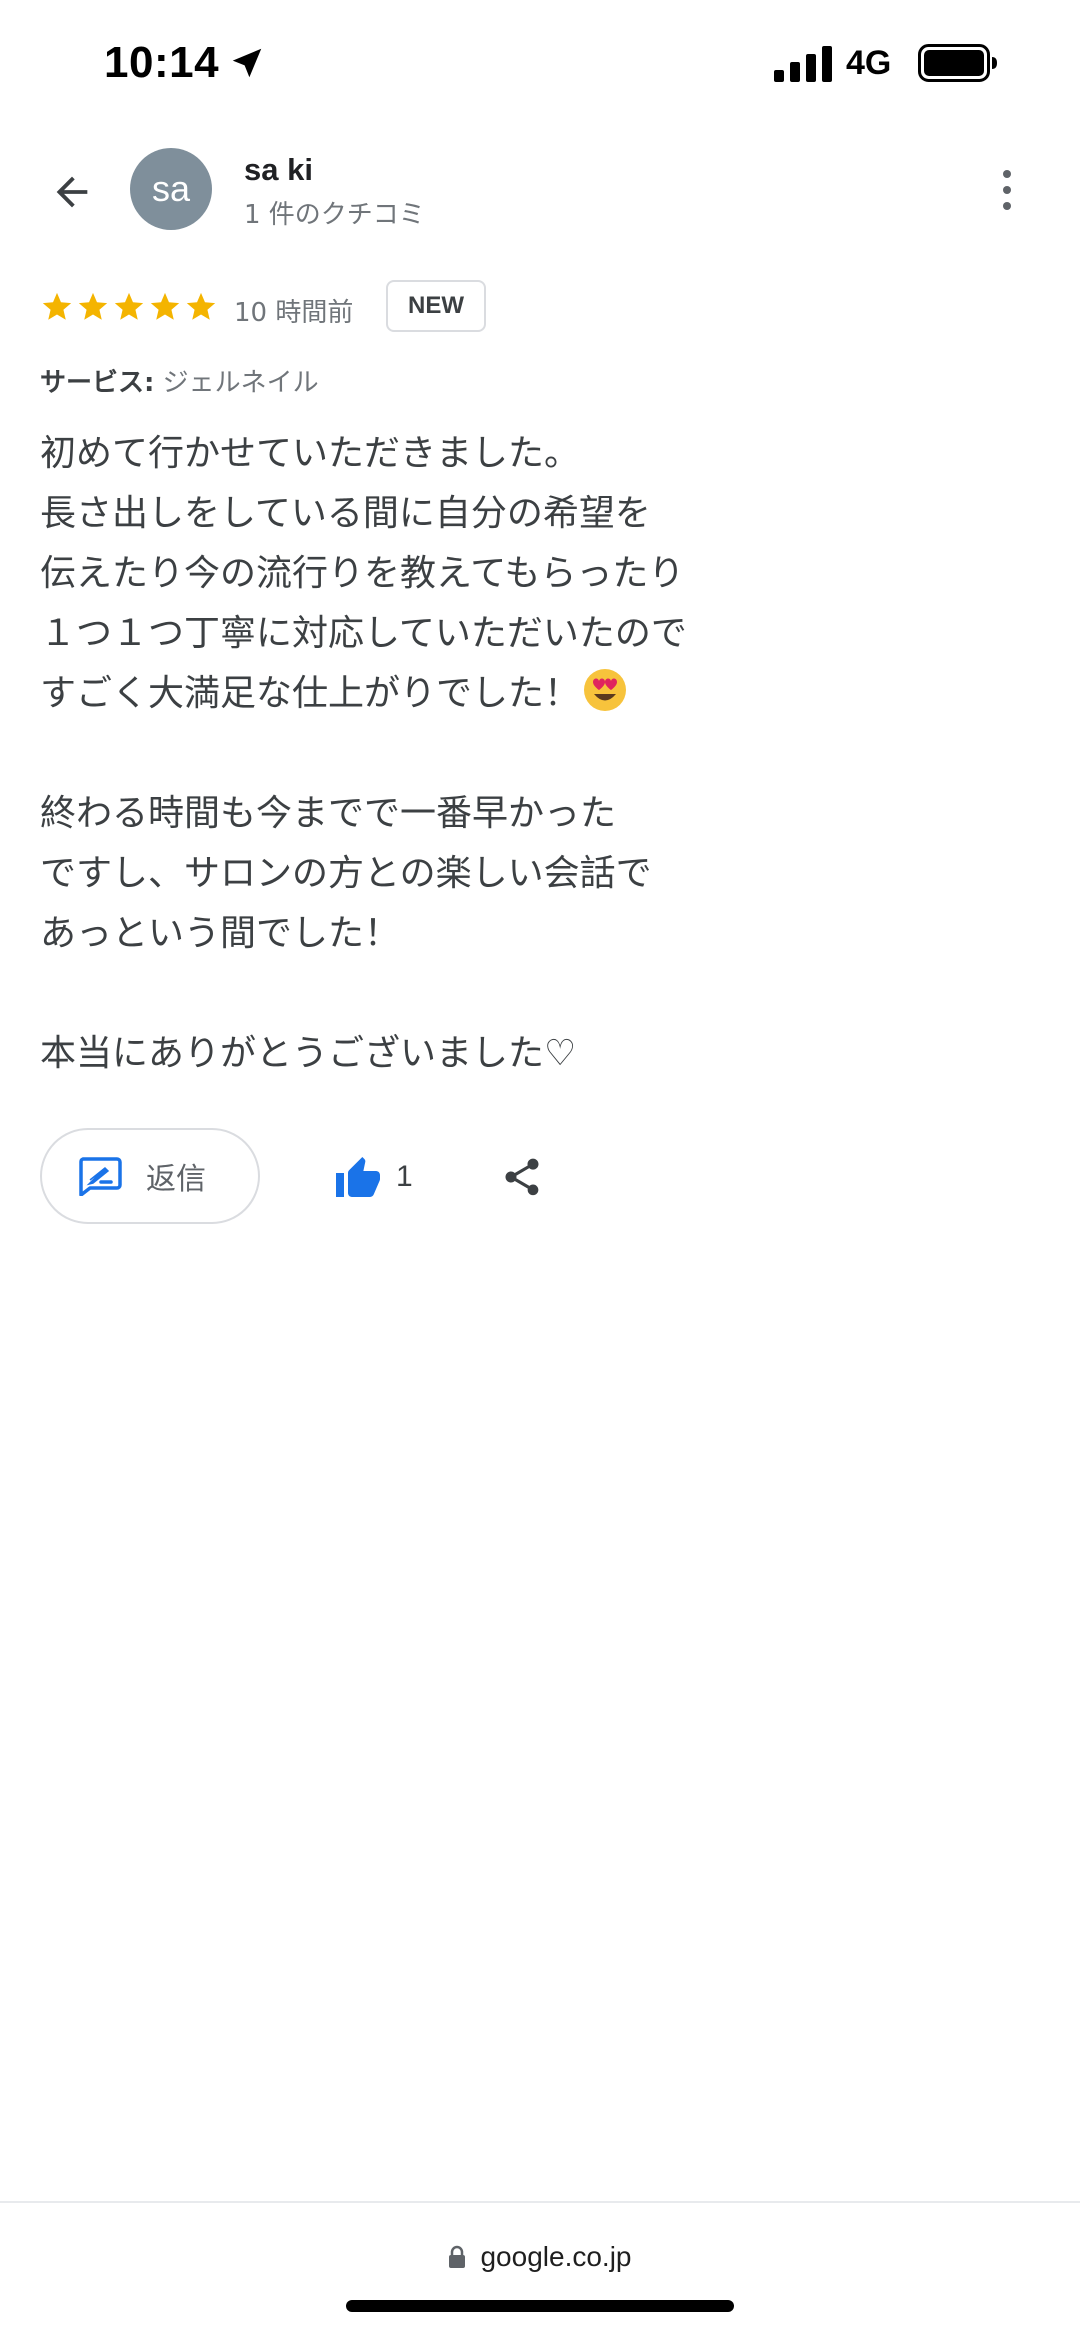 This screenshot has height=2332, width=1080. I want to click on review-line: １つ１つ丁寧に対応していただいたので, so click(363, 633).